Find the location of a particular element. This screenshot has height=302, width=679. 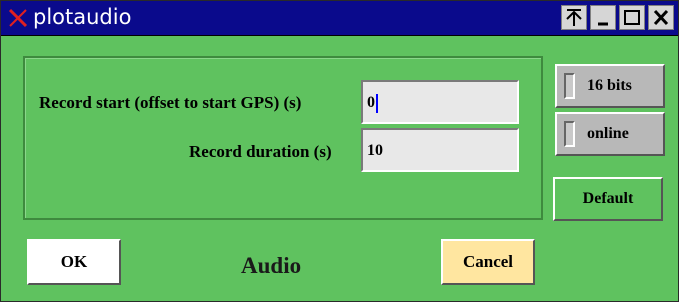

pin-button is located at coordinates (574, 17).